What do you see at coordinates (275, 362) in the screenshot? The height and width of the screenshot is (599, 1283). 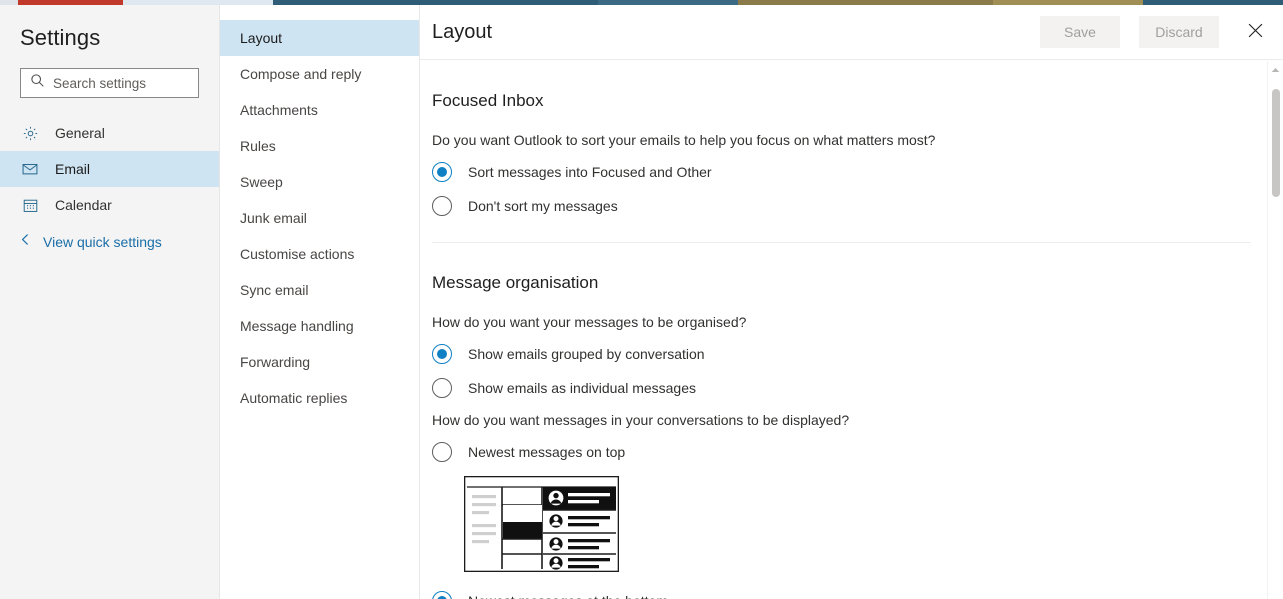 I see `category-item-label: Forwarding` at bounding box center [275, 362].